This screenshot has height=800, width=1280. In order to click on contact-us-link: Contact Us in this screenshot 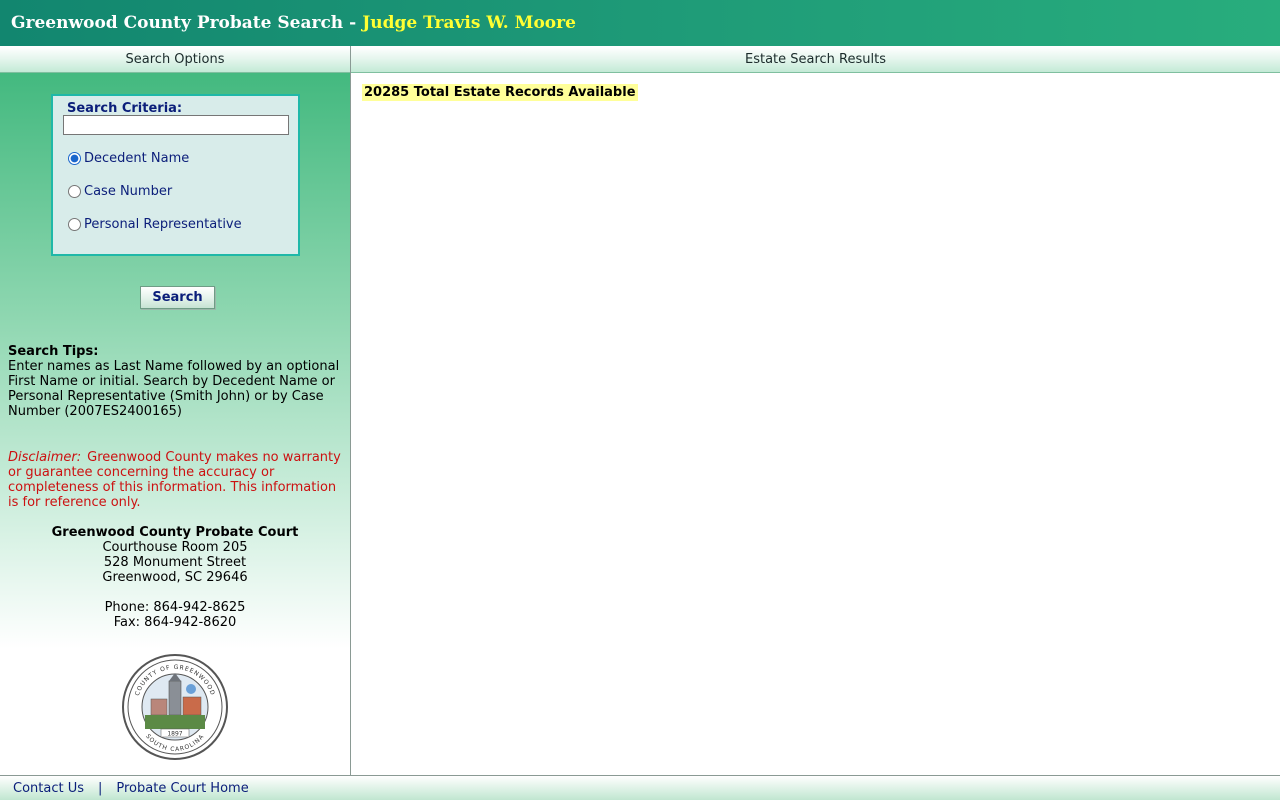, I will do `click(48, 788)`.